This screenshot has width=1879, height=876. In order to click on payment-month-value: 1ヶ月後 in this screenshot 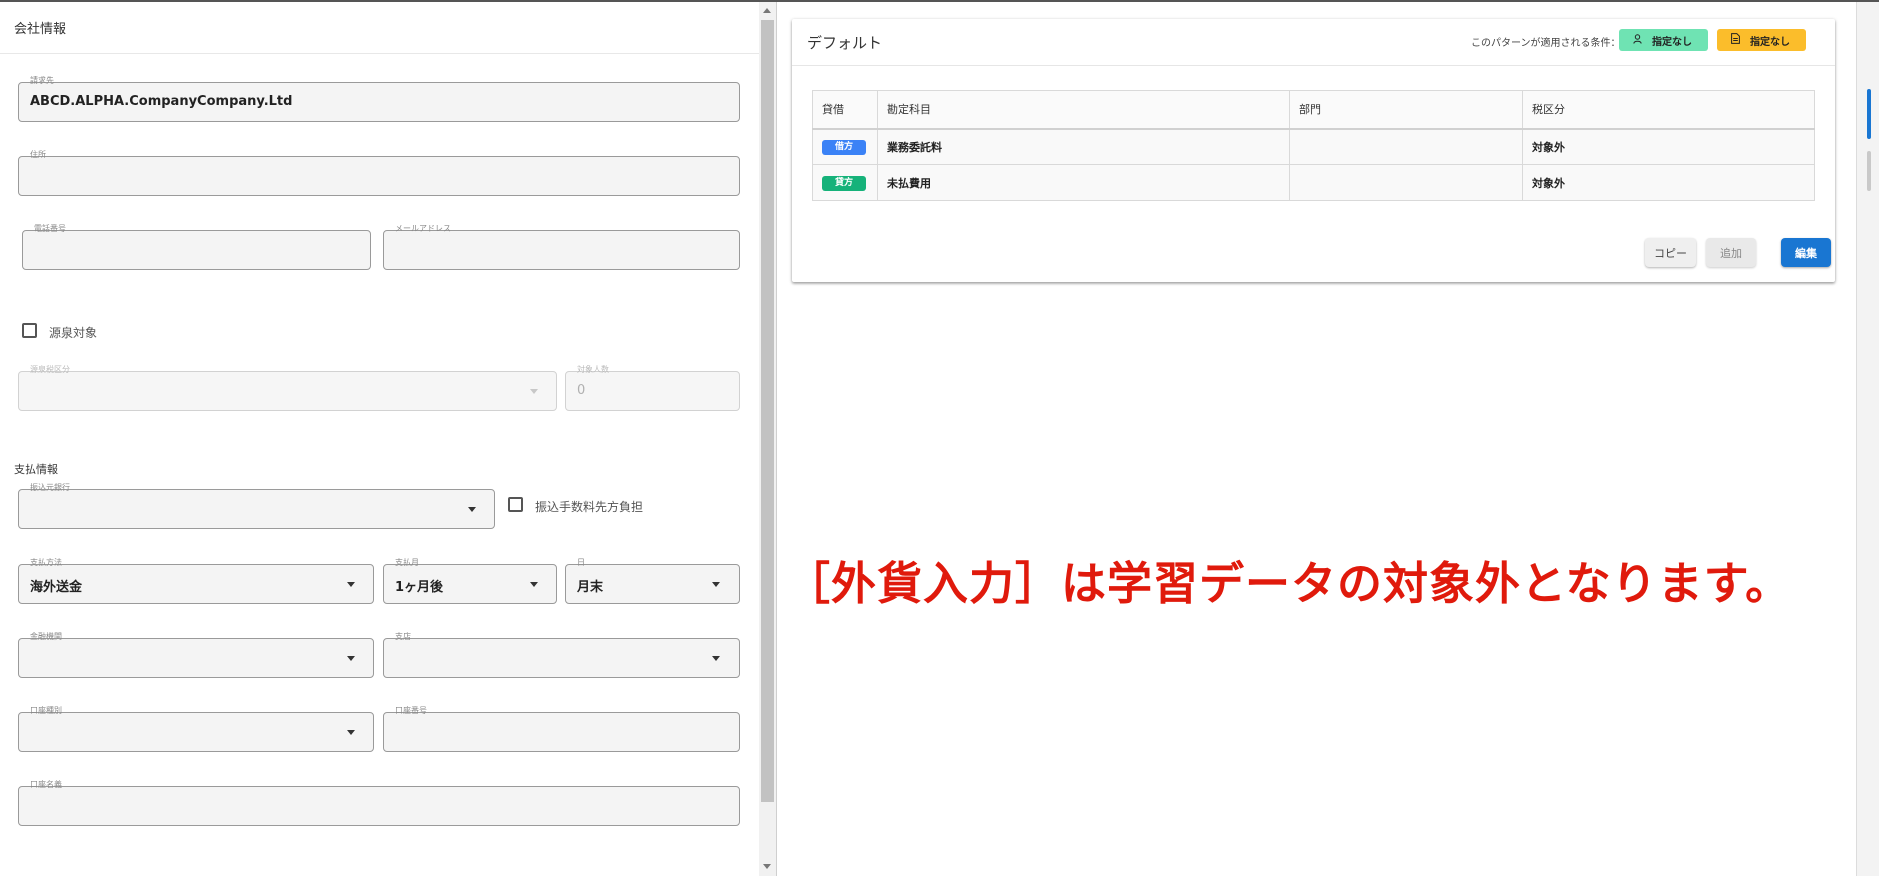, I will do `click(419, 587)`.